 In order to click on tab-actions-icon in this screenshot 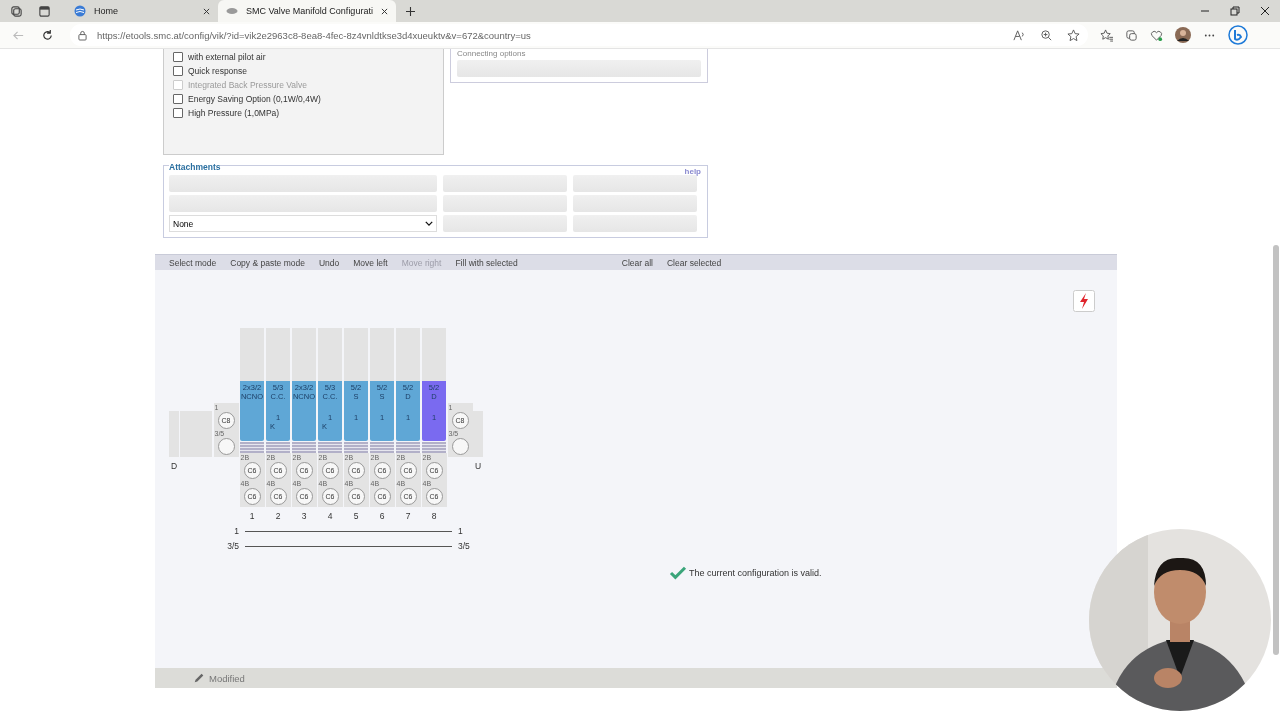, I will do `click(44, 11)`.